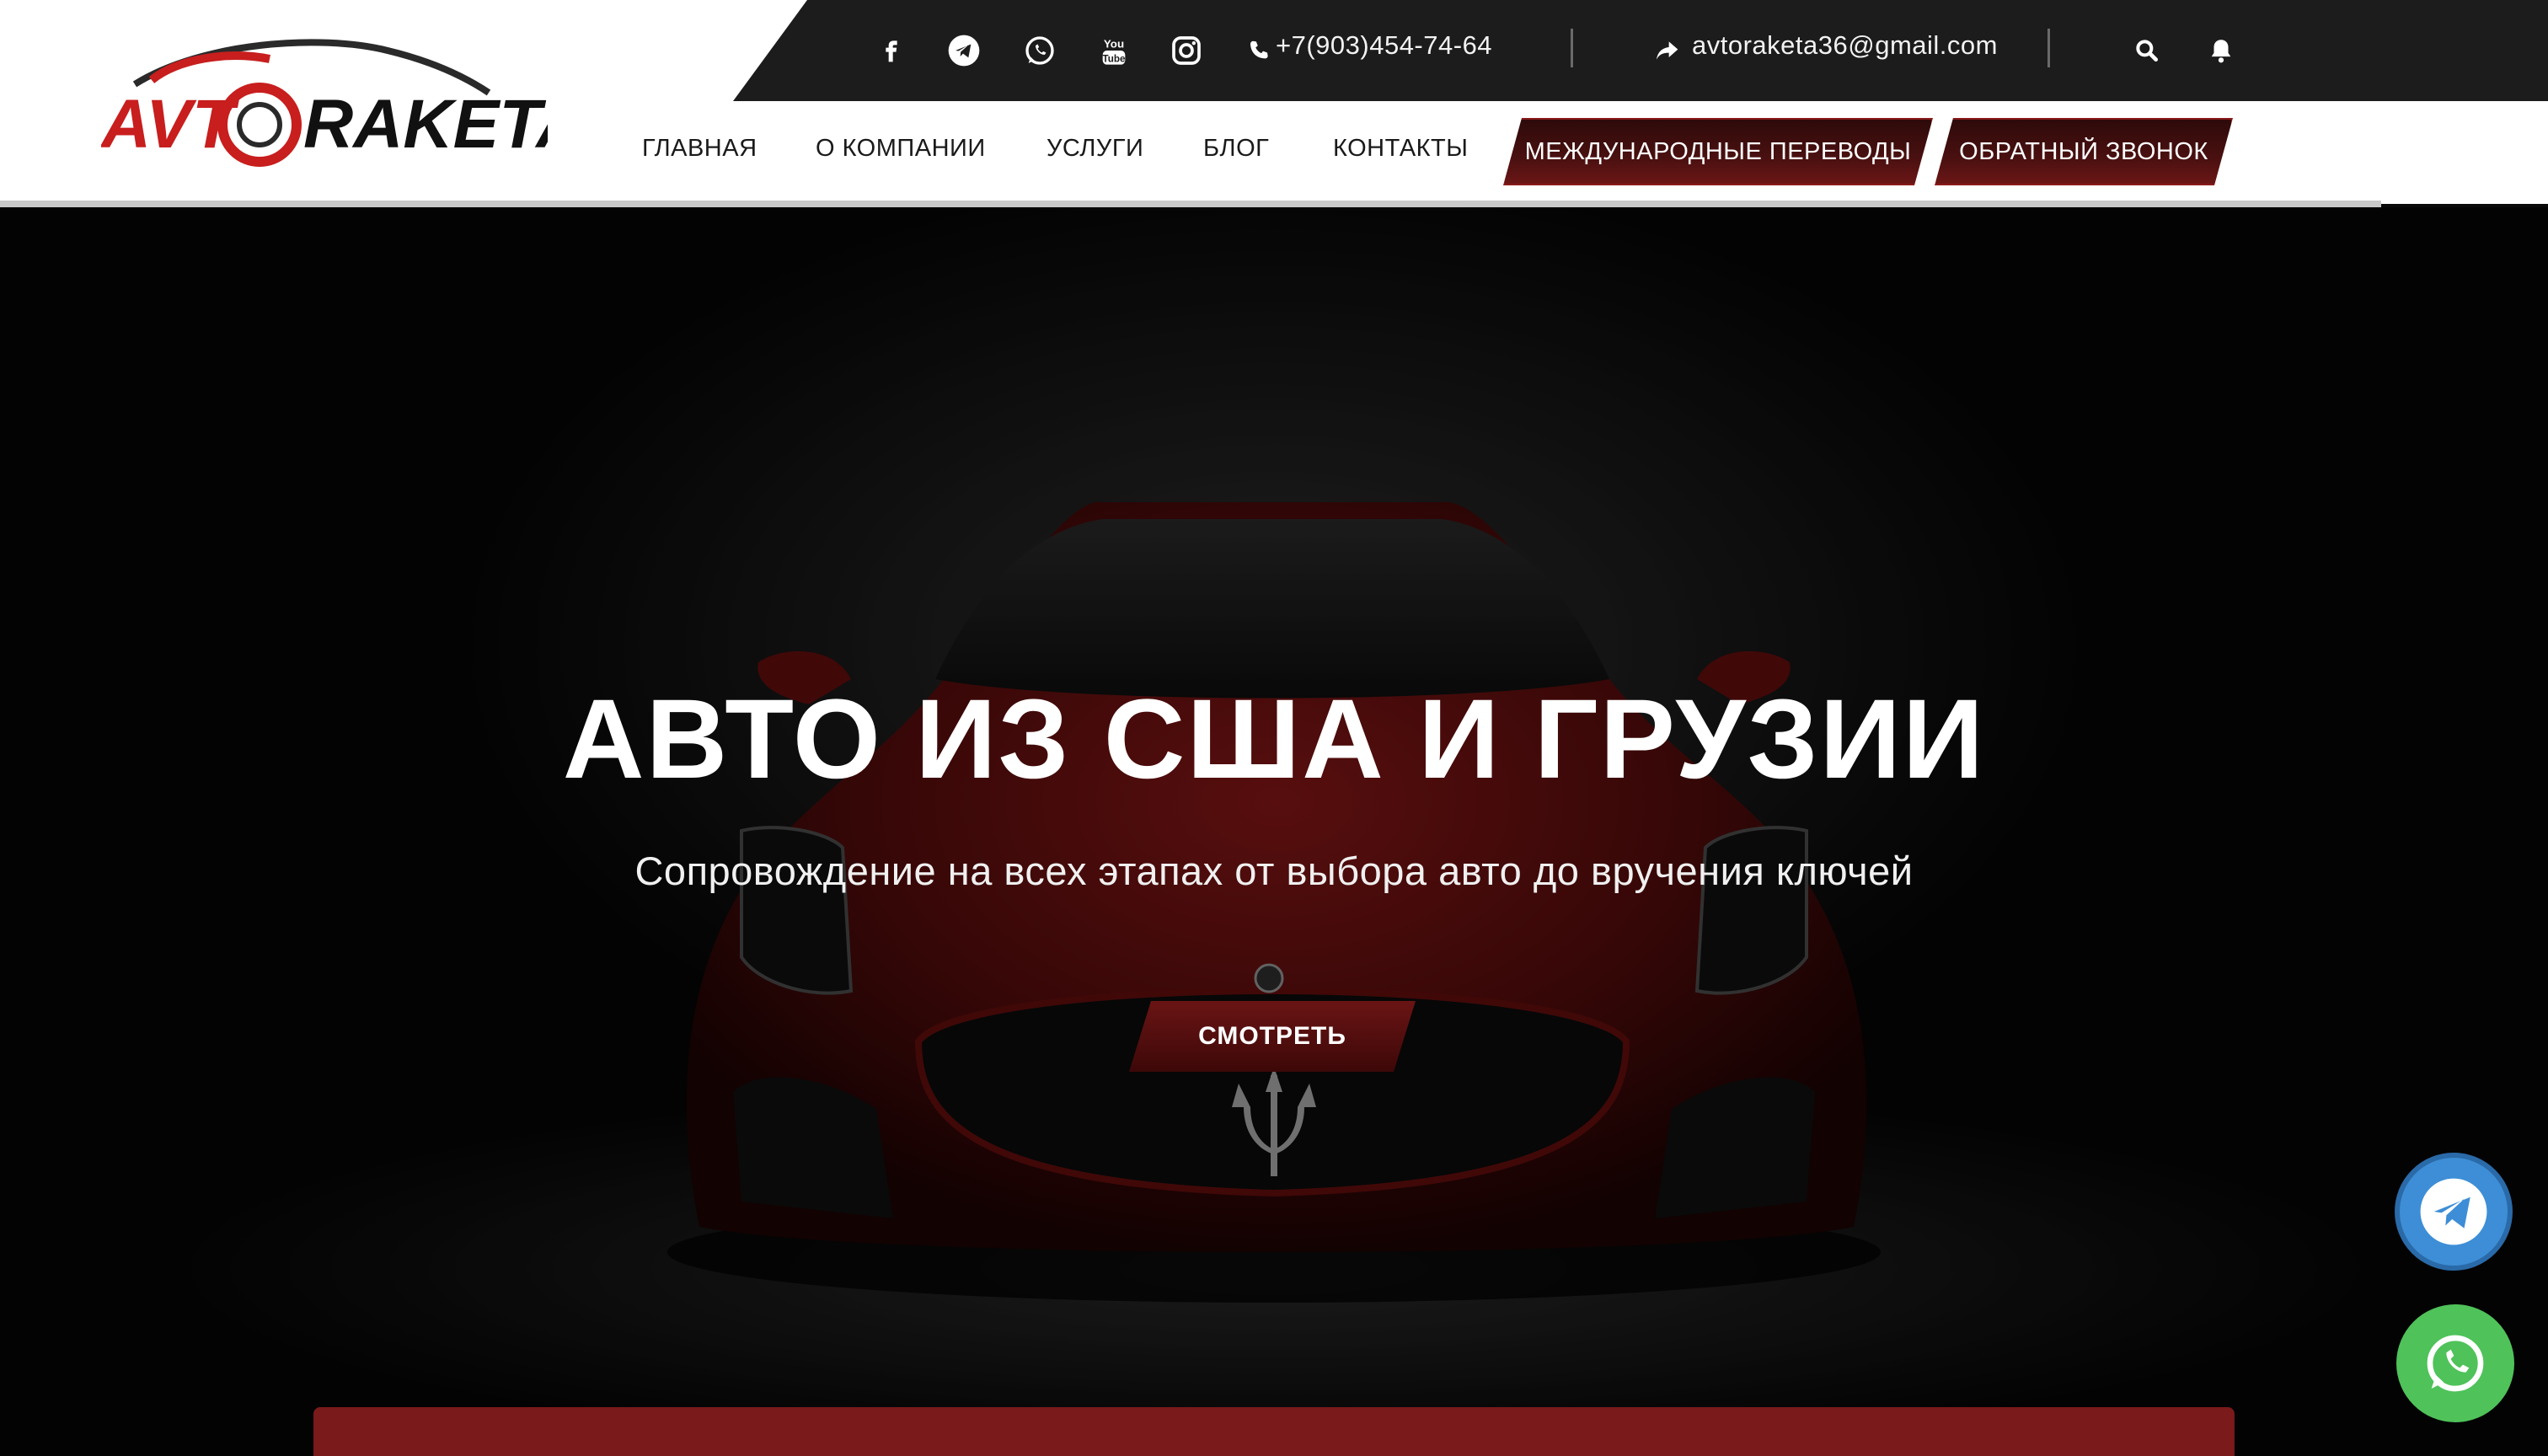 The height and width of the screenshot is (1456, 2548). I want to click on nav-item-home: ГЛАВНАЯ, so click(699, 149).